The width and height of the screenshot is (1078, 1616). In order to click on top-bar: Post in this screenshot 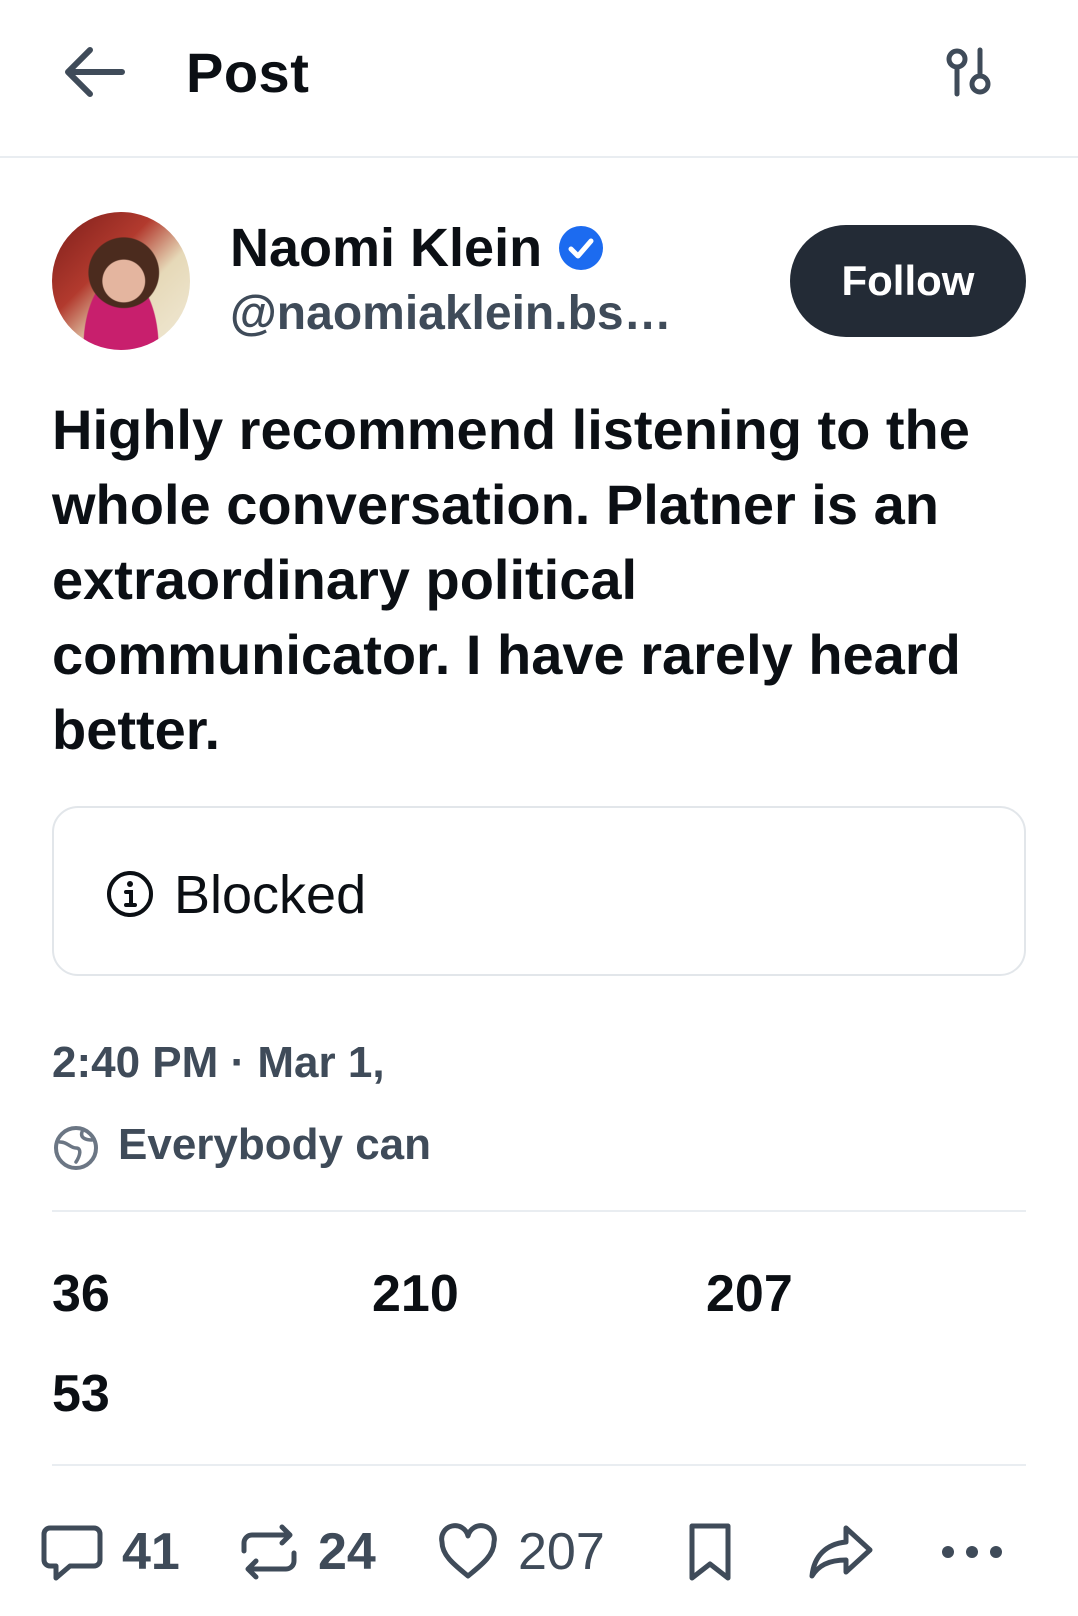, I will do `click(539, 79)`.